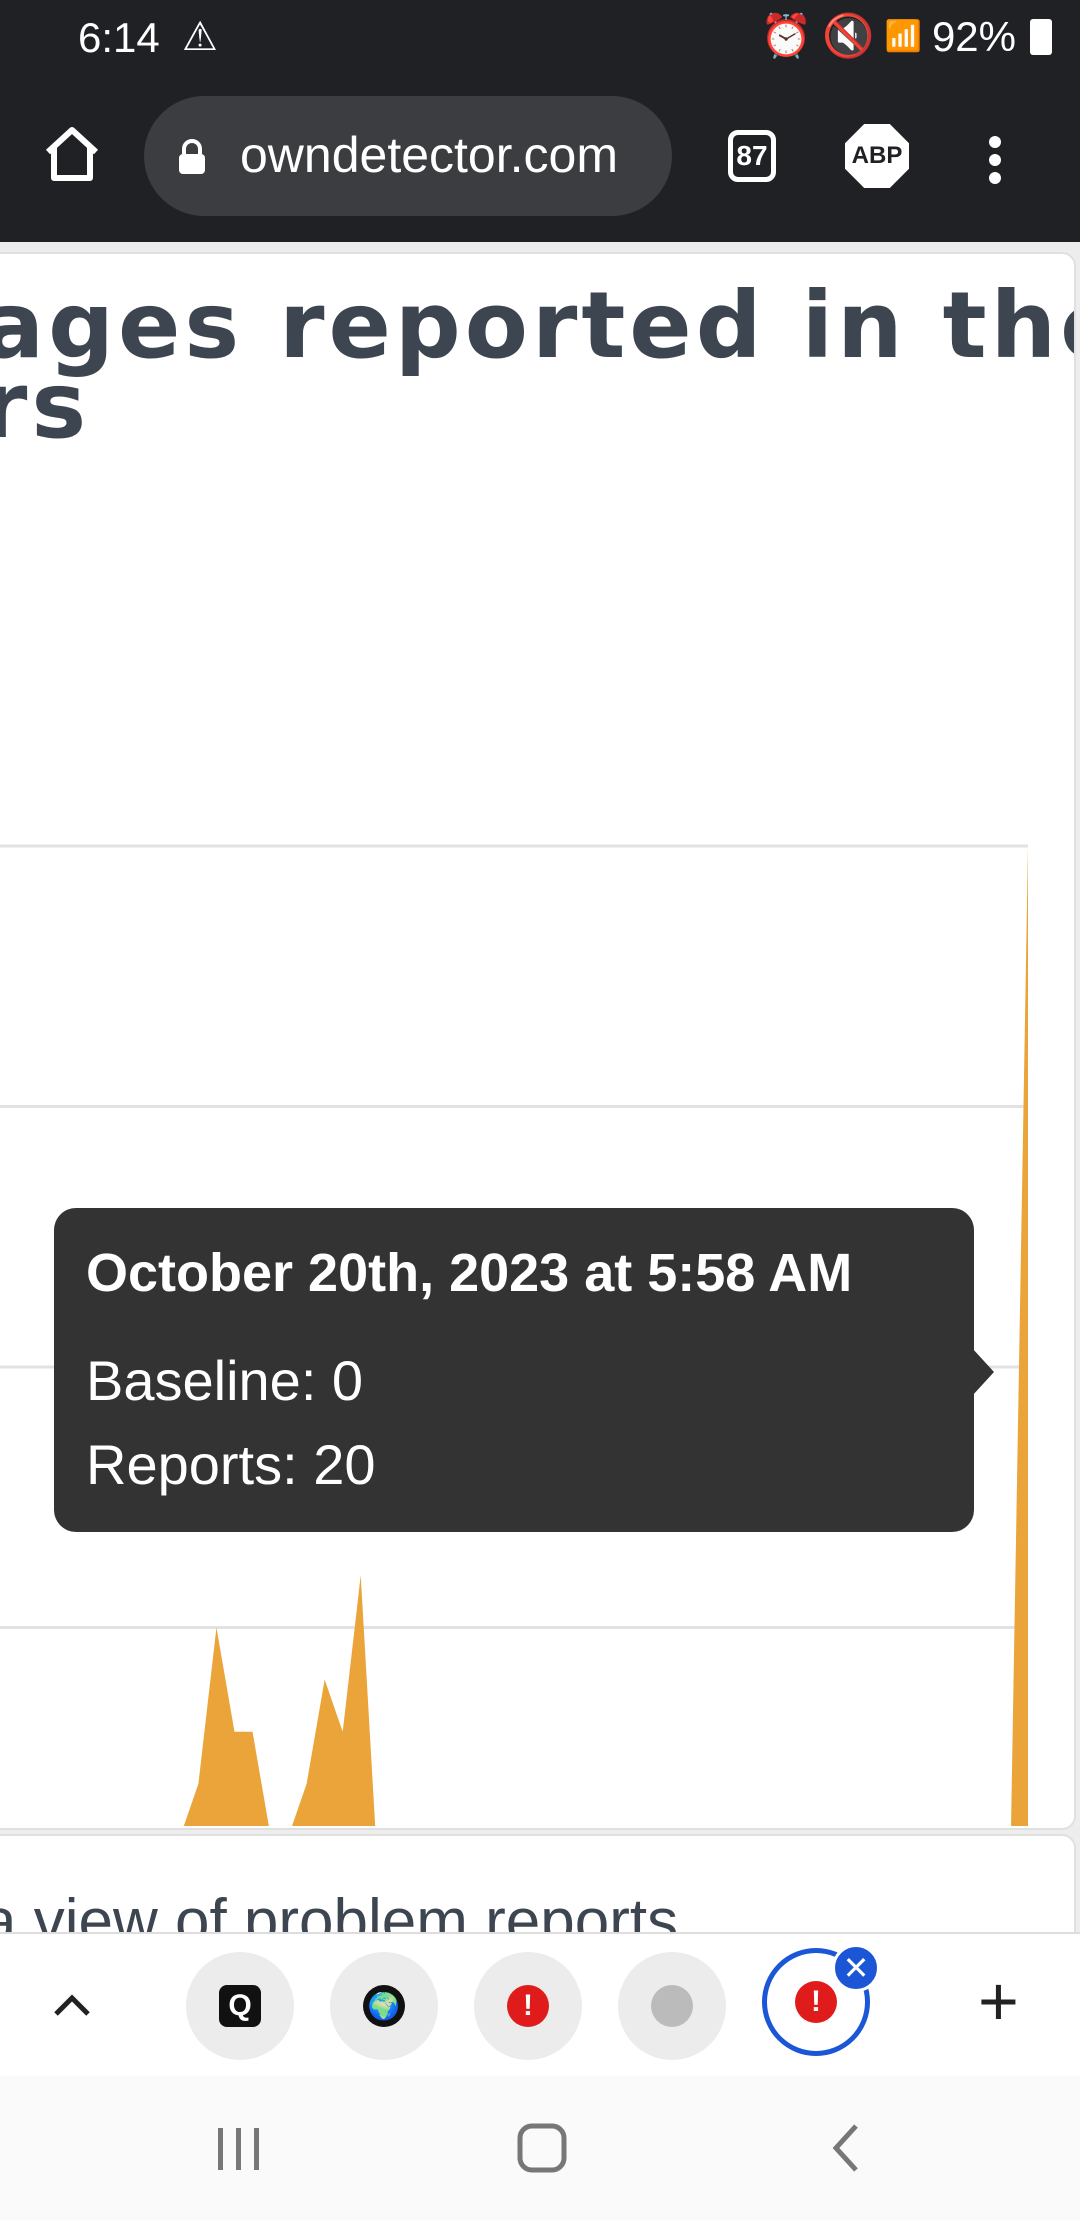 This screenshot has width=1080, height=2220. Describe the element at coordinates (192, 156) in the screenshot. I see `lock-icon` at that location.